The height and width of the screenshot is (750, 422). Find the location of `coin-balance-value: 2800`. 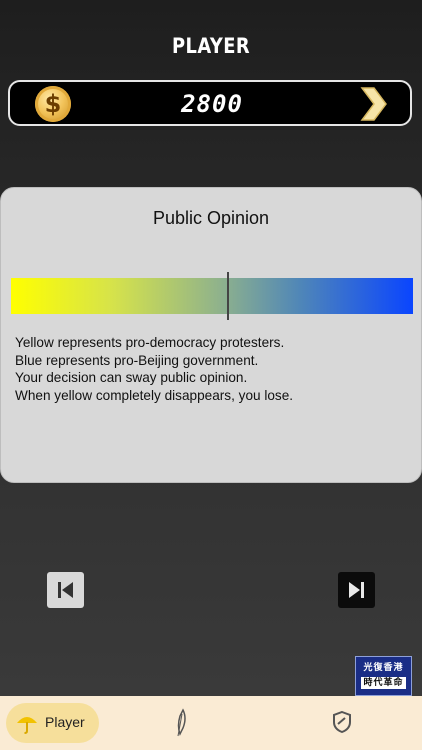

coin-balance-value: 2800 is located at coordinates (212, 104).